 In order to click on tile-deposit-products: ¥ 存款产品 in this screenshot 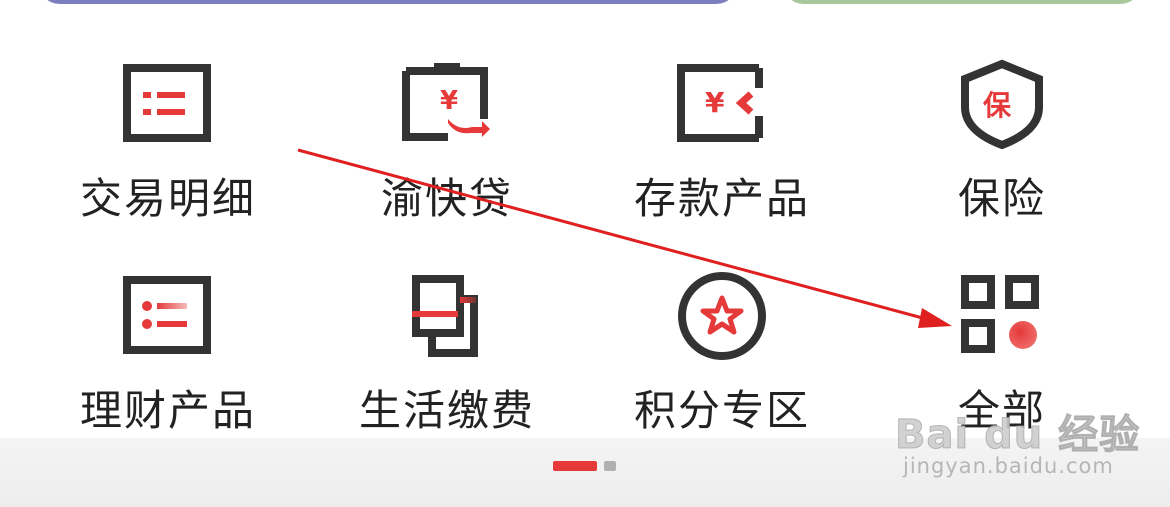, I will do `click(722, 140)`.